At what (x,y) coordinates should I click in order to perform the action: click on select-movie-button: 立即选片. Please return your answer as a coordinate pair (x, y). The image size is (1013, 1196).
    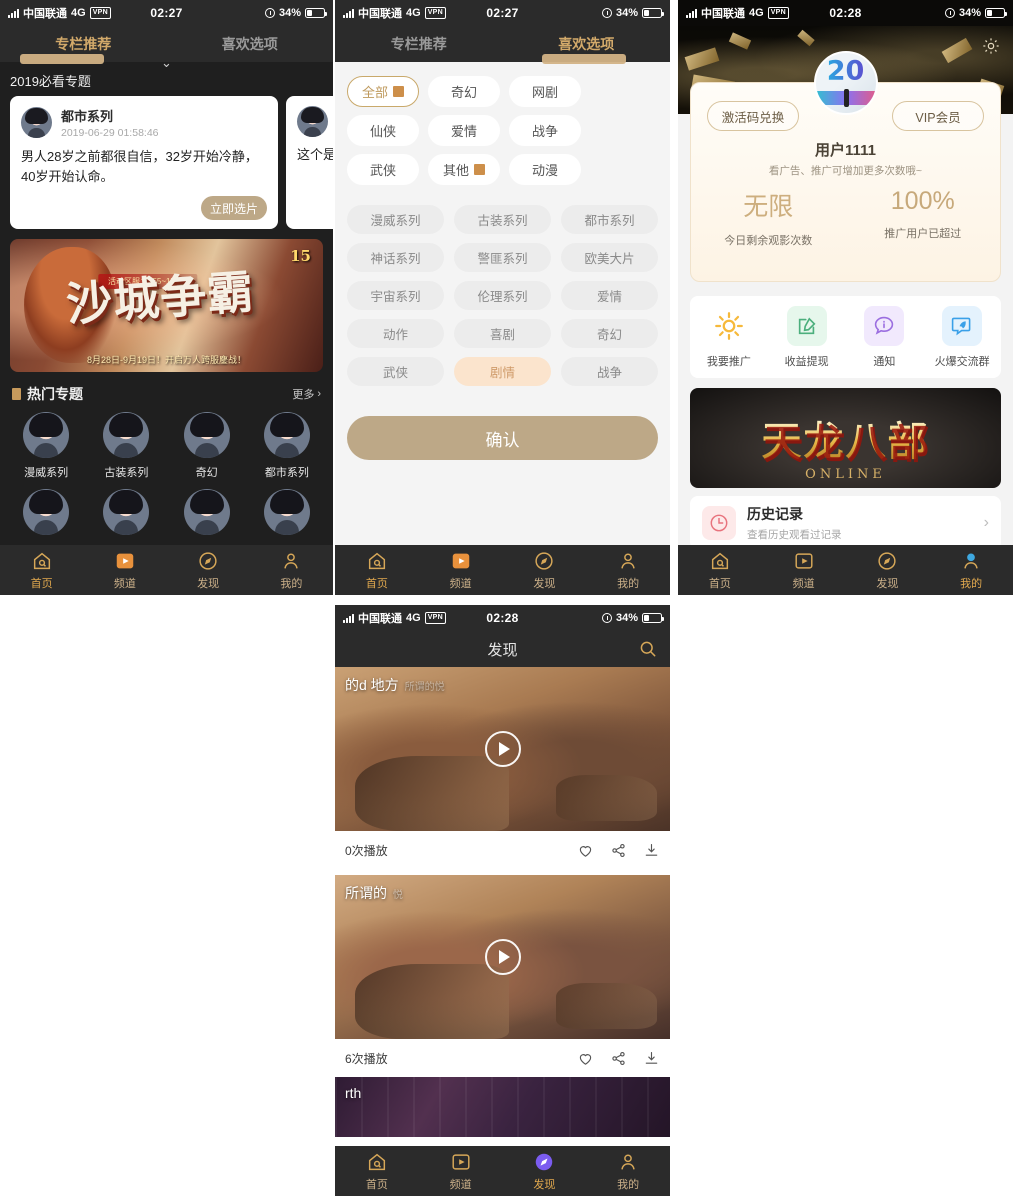
    Looking at the image, I should click on (234, 208).